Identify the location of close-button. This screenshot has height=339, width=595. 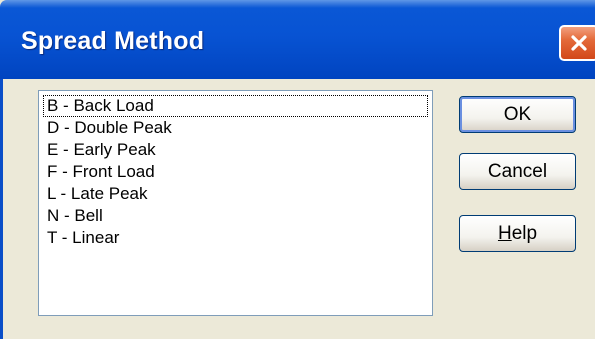
(577, 43).